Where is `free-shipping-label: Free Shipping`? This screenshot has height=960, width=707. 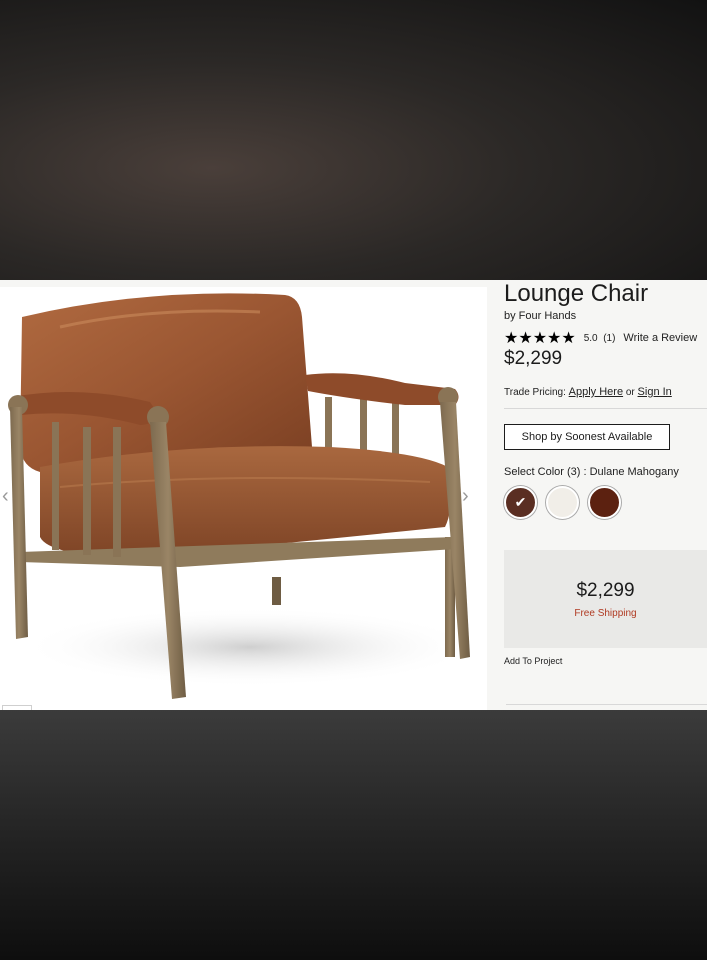 free-shipping-label: Free Shipping is located at coordinates (605, 613).